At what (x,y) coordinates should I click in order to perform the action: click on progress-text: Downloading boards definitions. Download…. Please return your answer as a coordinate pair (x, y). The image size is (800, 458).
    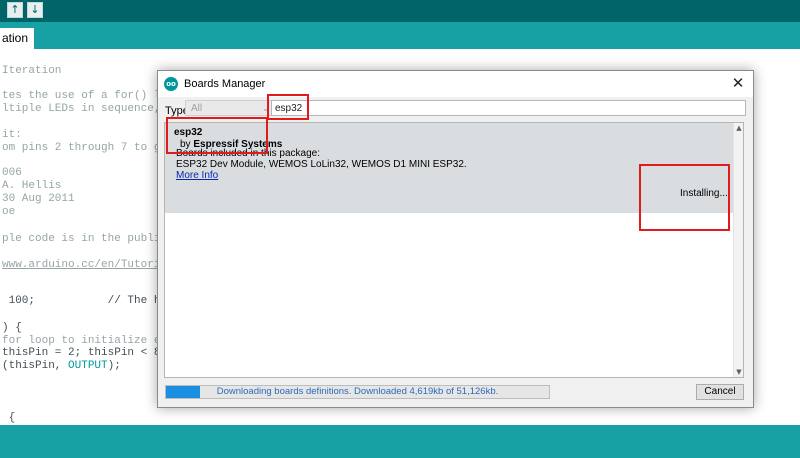
    Looking at the image, I should click on (357, 391).